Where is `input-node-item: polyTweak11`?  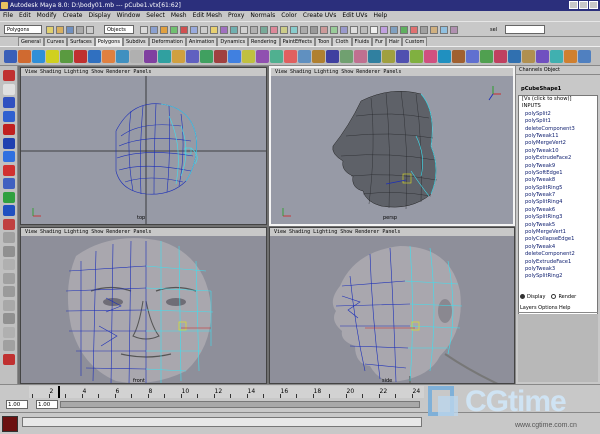
input-node-item: polyTweak11 is located at coordinates (558, 136).